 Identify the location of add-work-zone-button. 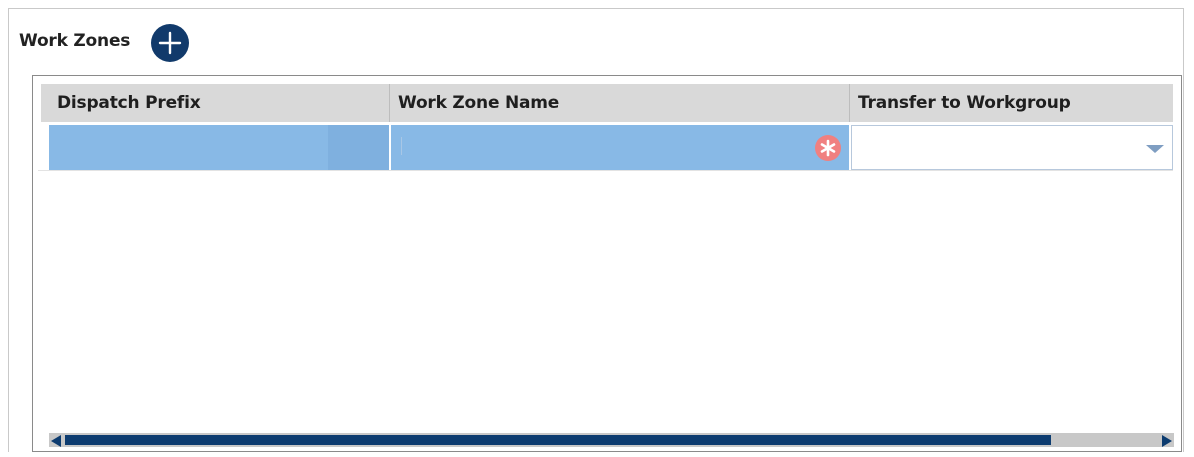
(170, 43).